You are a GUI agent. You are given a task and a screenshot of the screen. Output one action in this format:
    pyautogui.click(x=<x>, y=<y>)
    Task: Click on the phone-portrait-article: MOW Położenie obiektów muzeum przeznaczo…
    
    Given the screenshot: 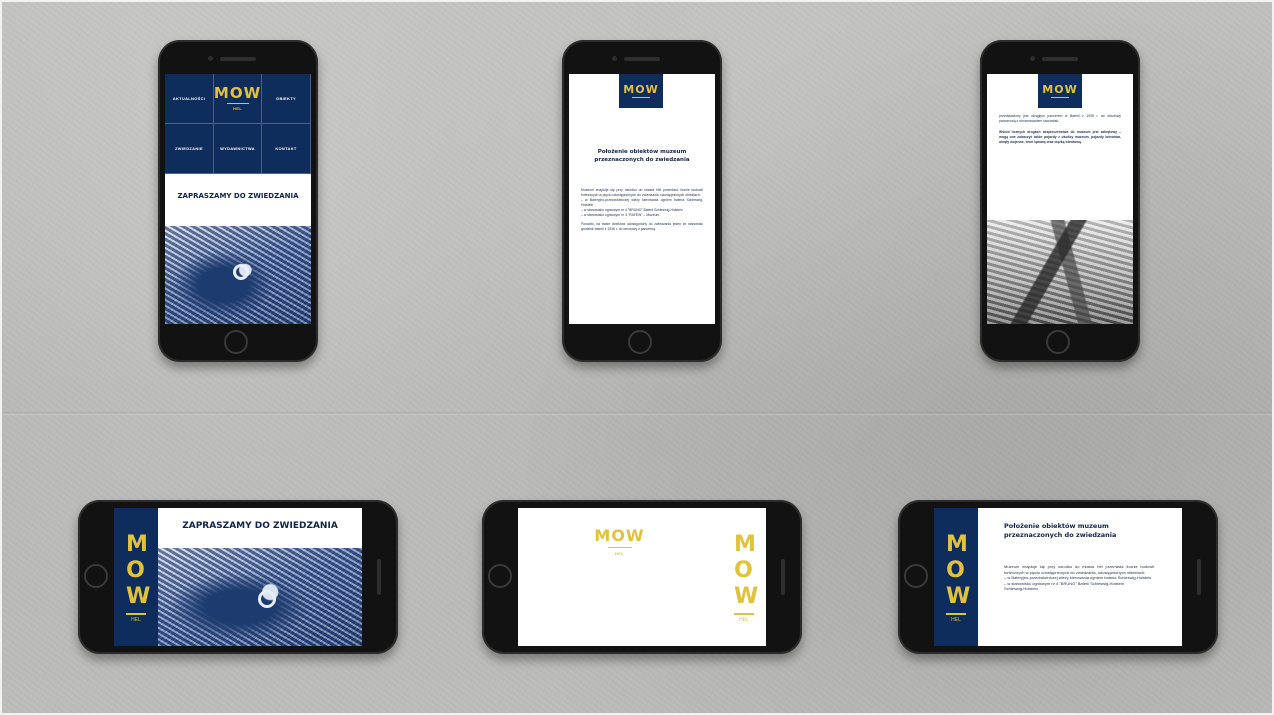 What is the action you would take?
    pyautogui.click(x=642, y=201)
    